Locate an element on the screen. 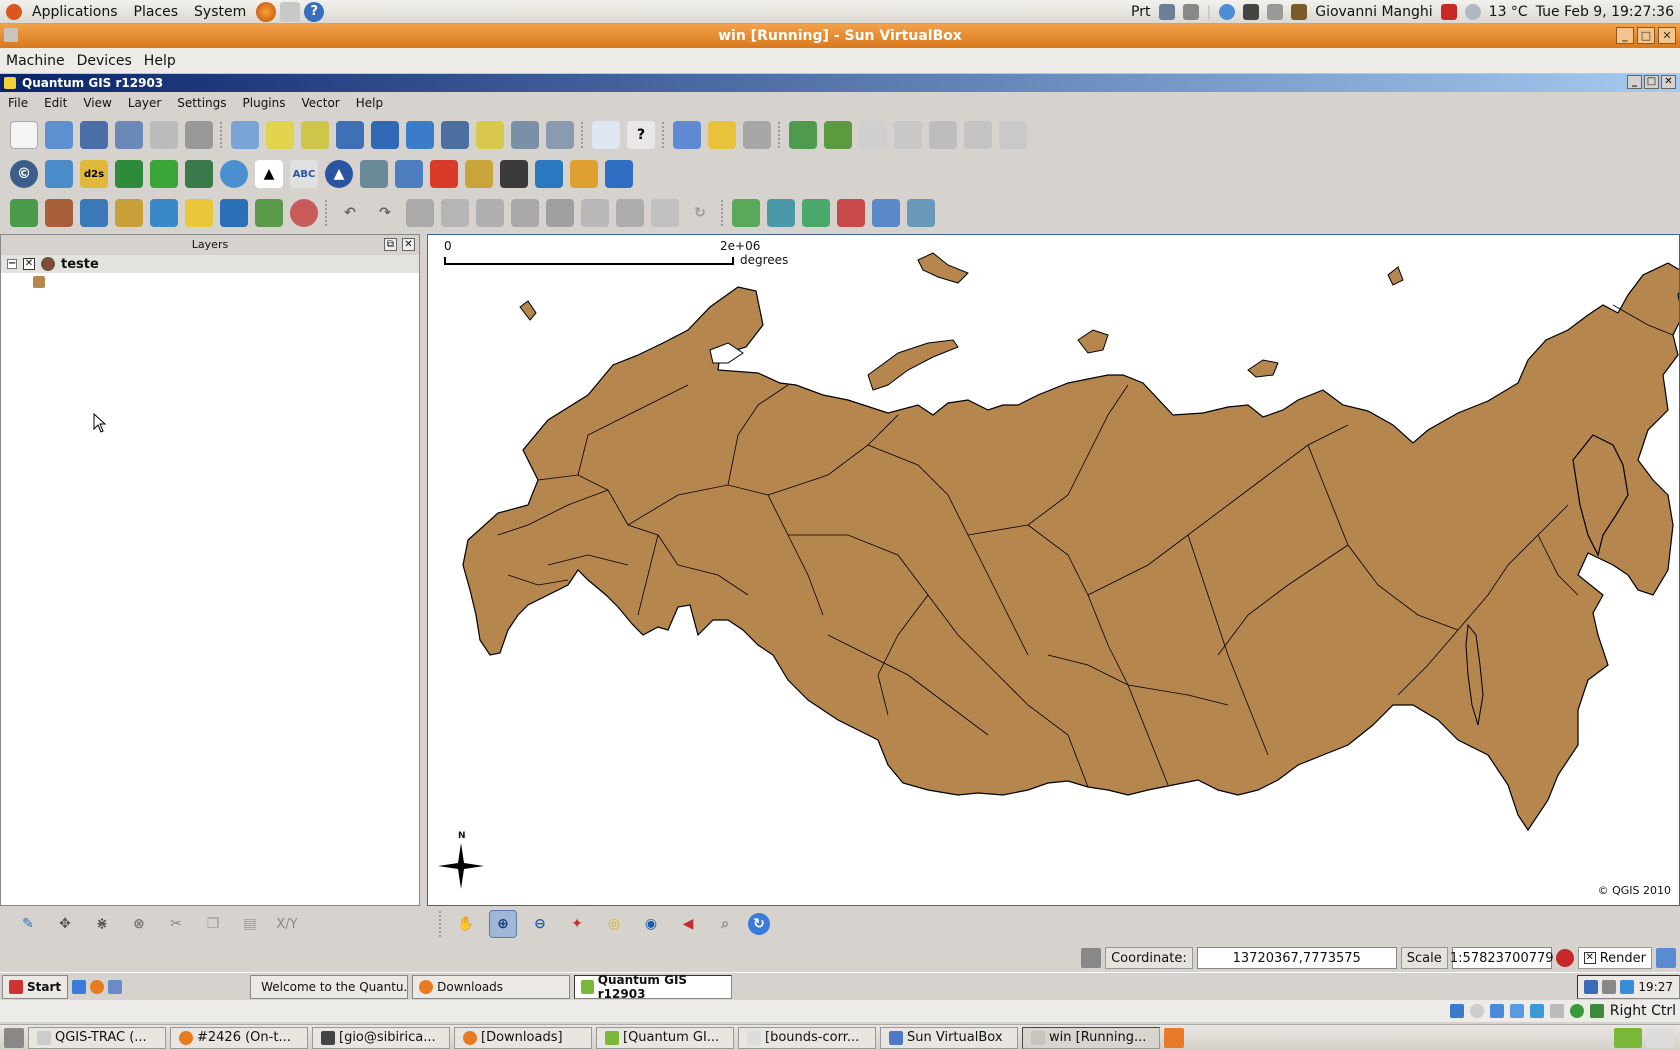 Image resolution: width=1680 pixels, height=1050 pixels. qgis-menu-help: Help is located at coordinates (369, 103).